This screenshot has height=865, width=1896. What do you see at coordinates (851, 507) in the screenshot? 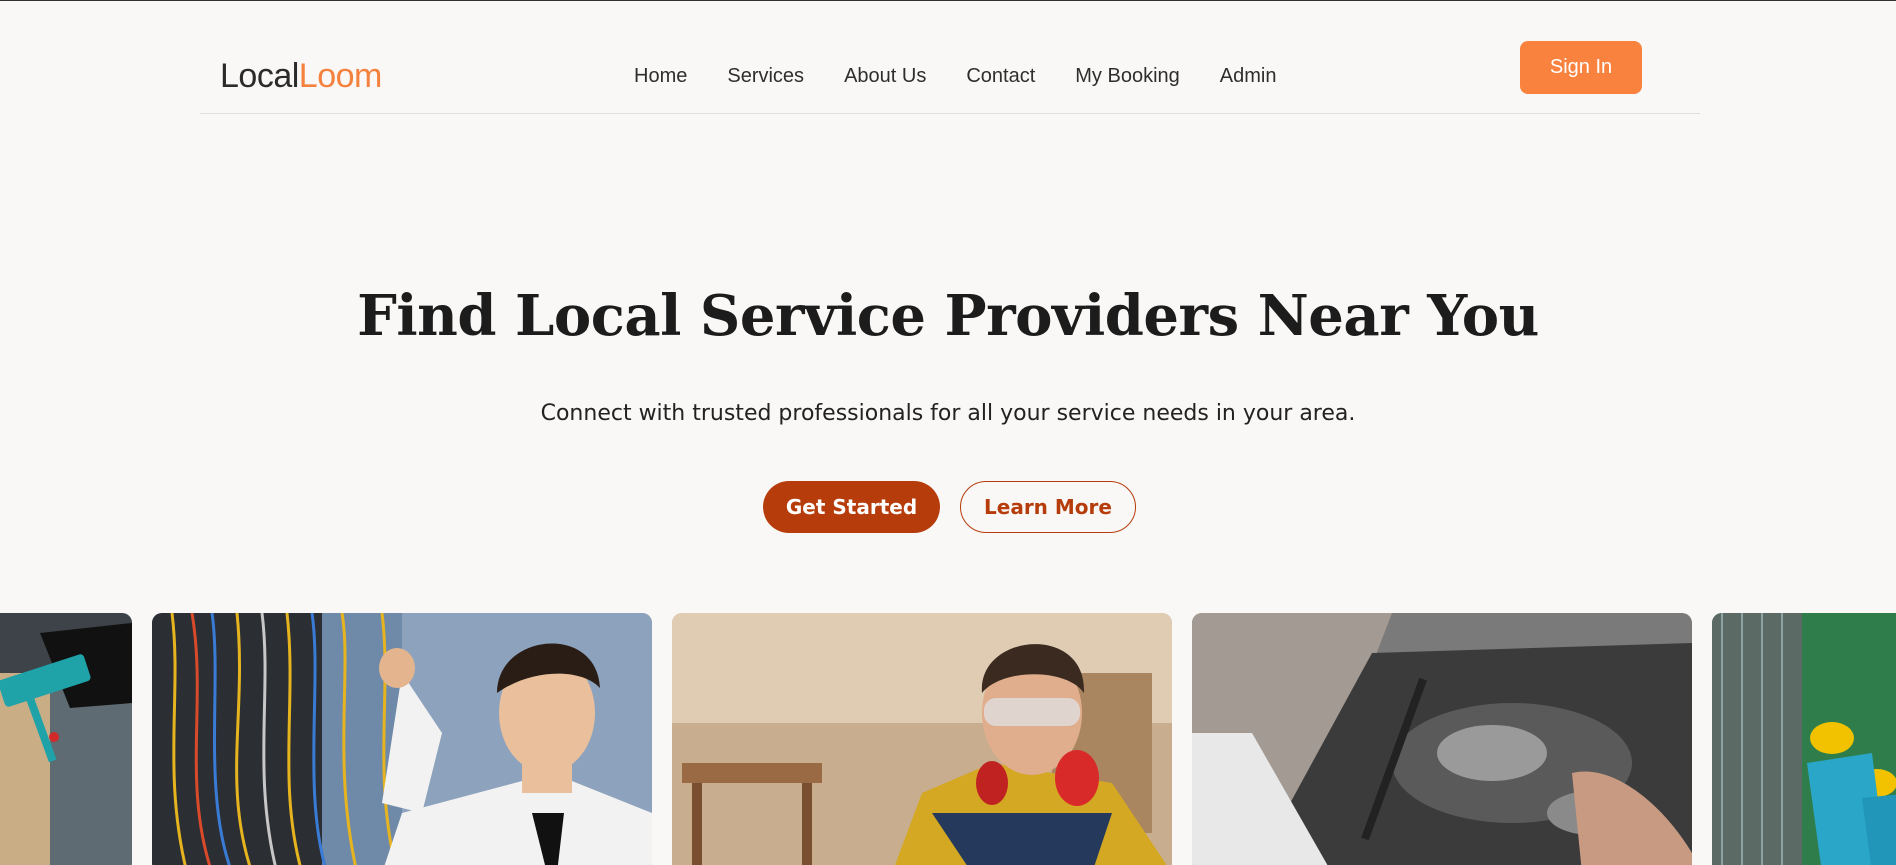
I see `get-started-button: Get Started` at bounding box center [851, 507].